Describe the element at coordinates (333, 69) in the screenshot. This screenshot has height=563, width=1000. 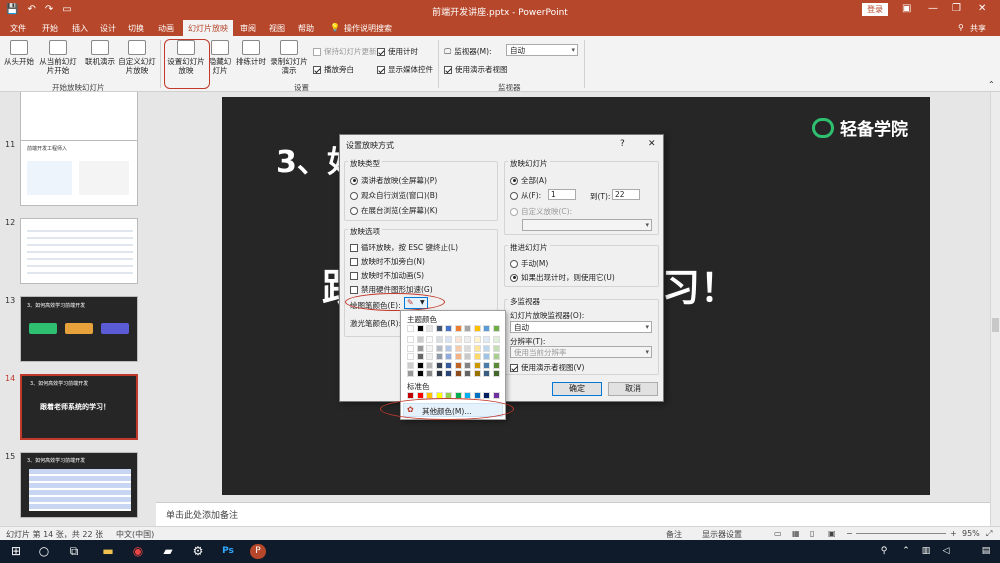
I see `play-narration-checkbox: 播放旁白` at that location.